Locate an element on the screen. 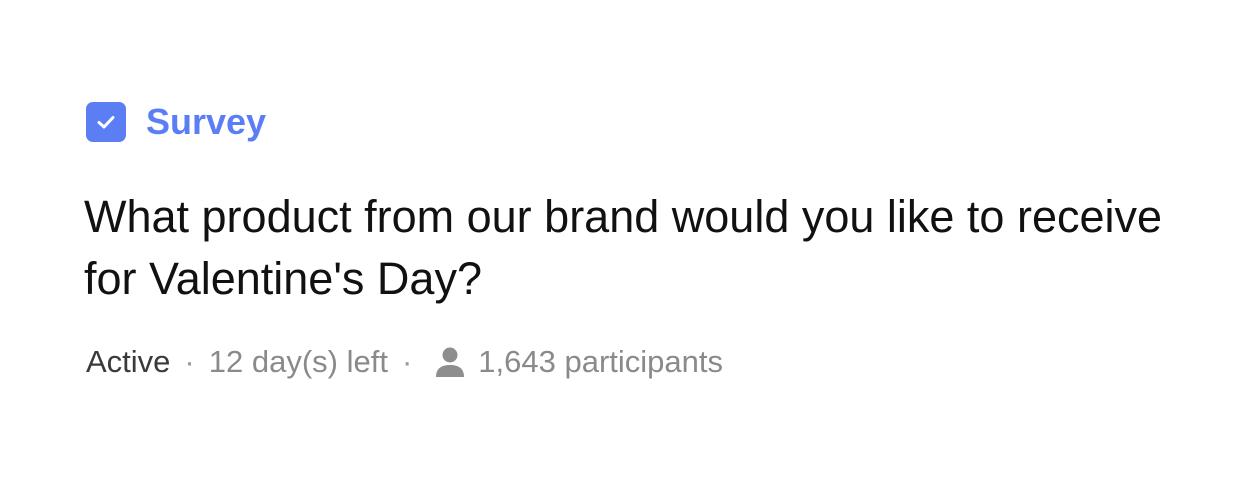 Image resolution: width=1247 pixels, height=480 pixels. post-type-label: Survey is located at coordinates (176, 122).